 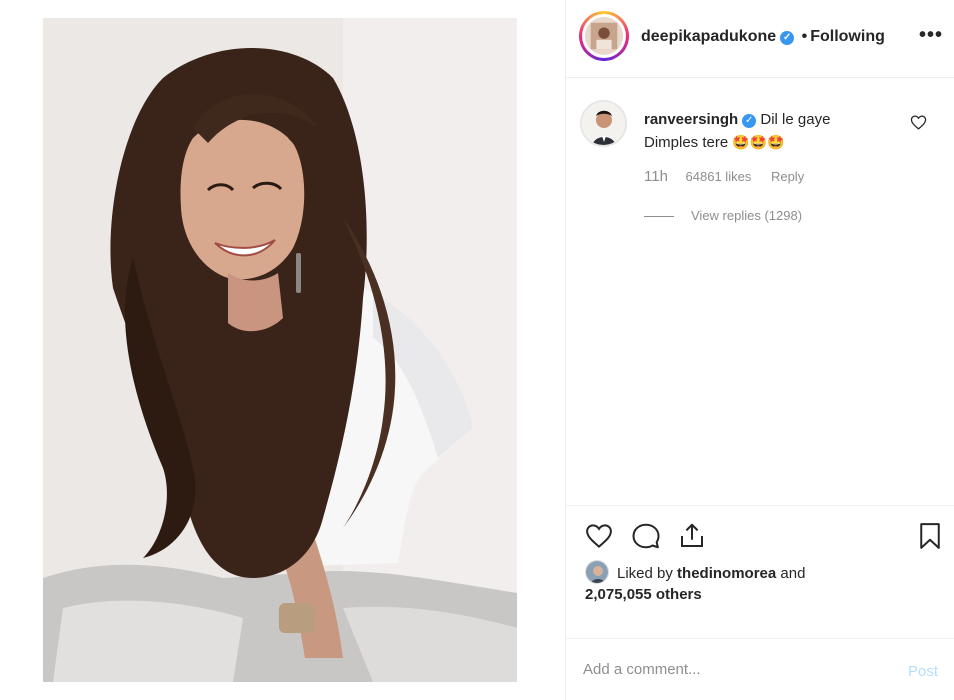 I want to click on owner-avatar, so click(x=604, y=36).